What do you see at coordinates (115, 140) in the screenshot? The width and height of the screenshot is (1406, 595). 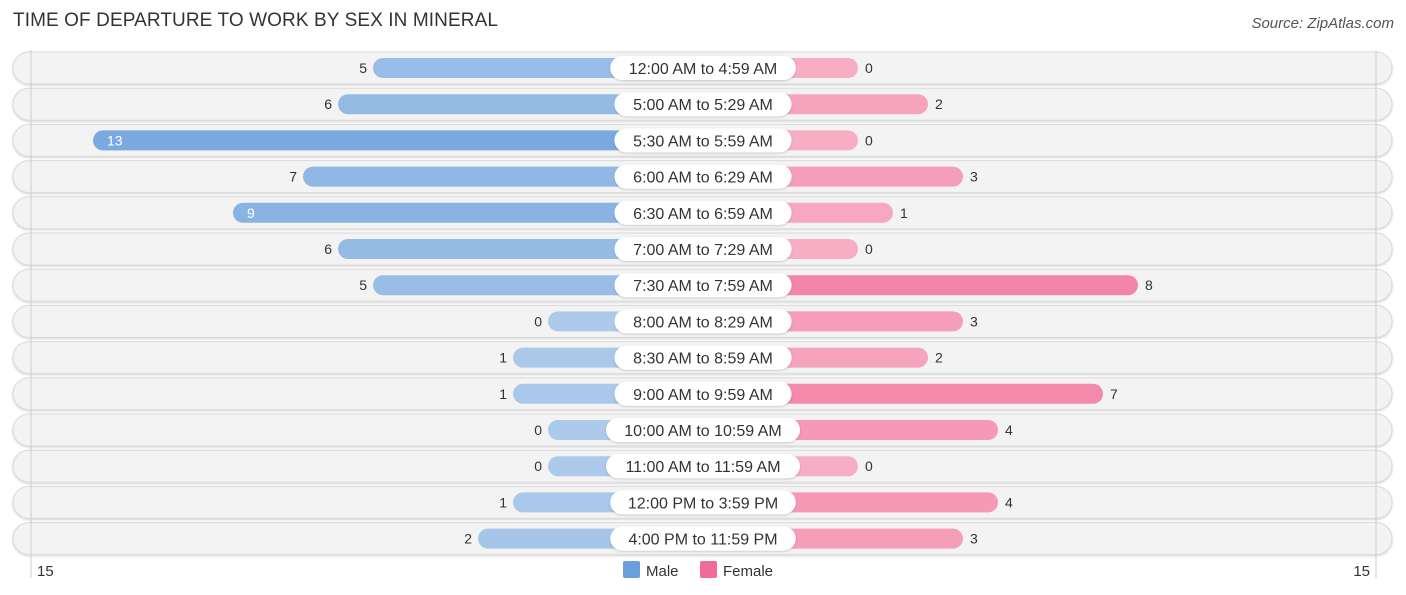 I see `value-label-male: 13` at bounding box center [115, 140].